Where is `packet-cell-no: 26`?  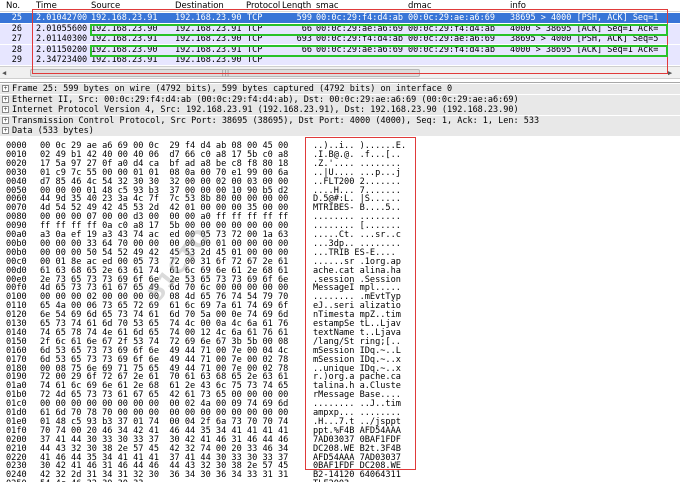
packet-cell-no: 26 is located at coordinates (16, 28).